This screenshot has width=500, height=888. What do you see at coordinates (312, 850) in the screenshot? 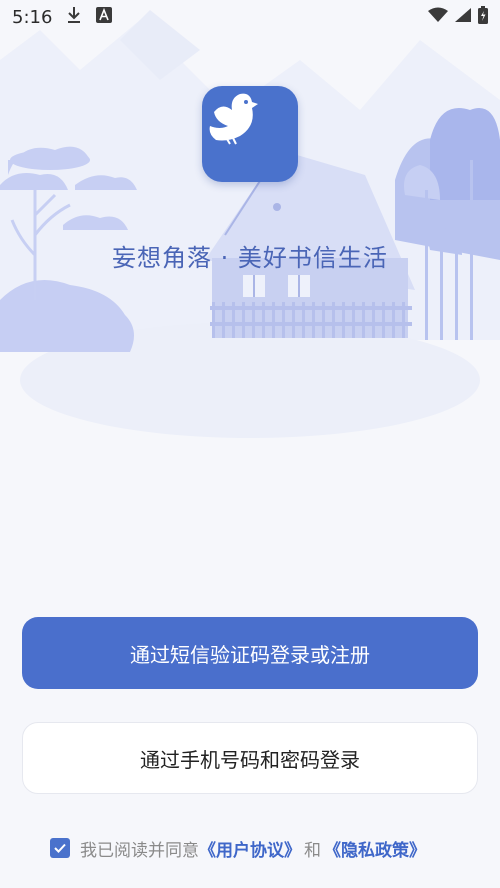
I see `agreement-and: 和` at bounding box center [312, 850].